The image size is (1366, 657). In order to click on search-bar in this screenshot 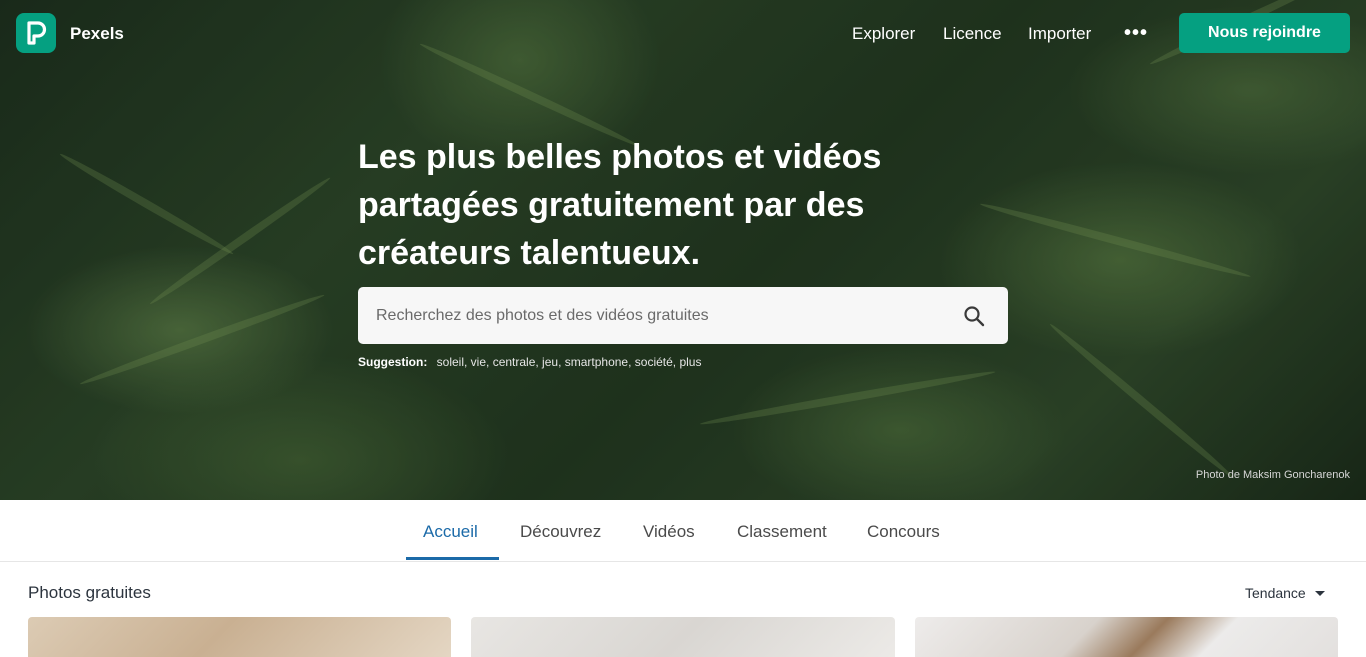, I will do `click(683, 315)`.